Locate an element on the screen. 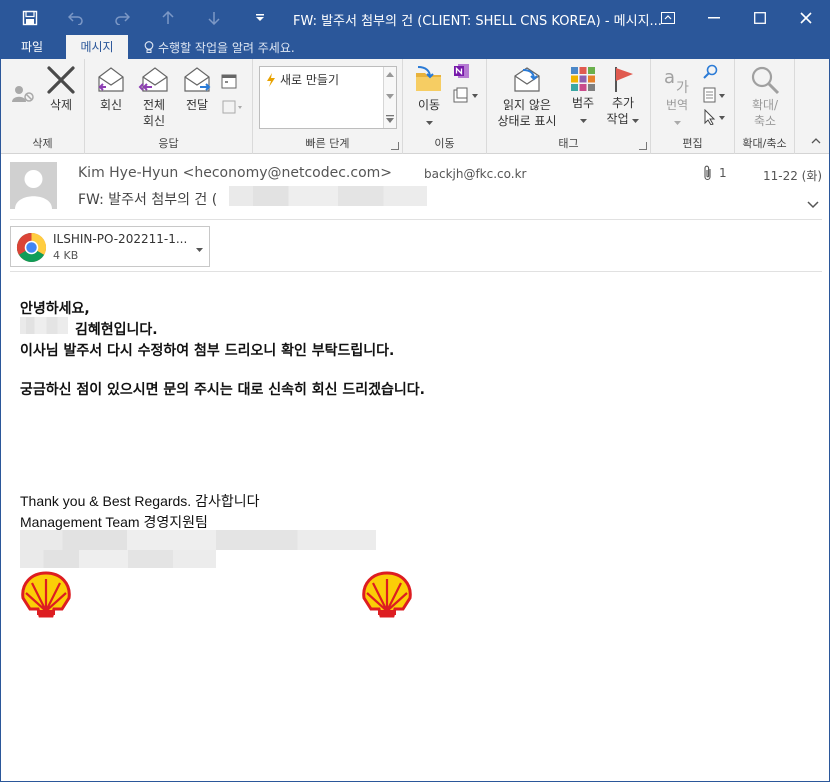 The image size is (830, 782). tell-me-text: 수행할 작업을 알려 주세요. is located at coordinates (226, 48).